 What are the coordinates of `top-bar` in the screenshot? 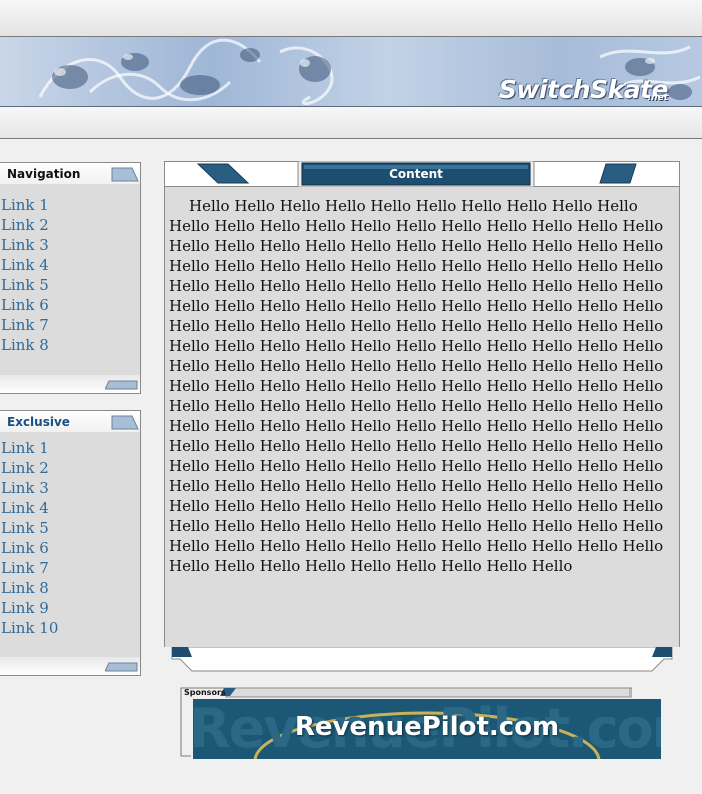 It's located at (351, 18).